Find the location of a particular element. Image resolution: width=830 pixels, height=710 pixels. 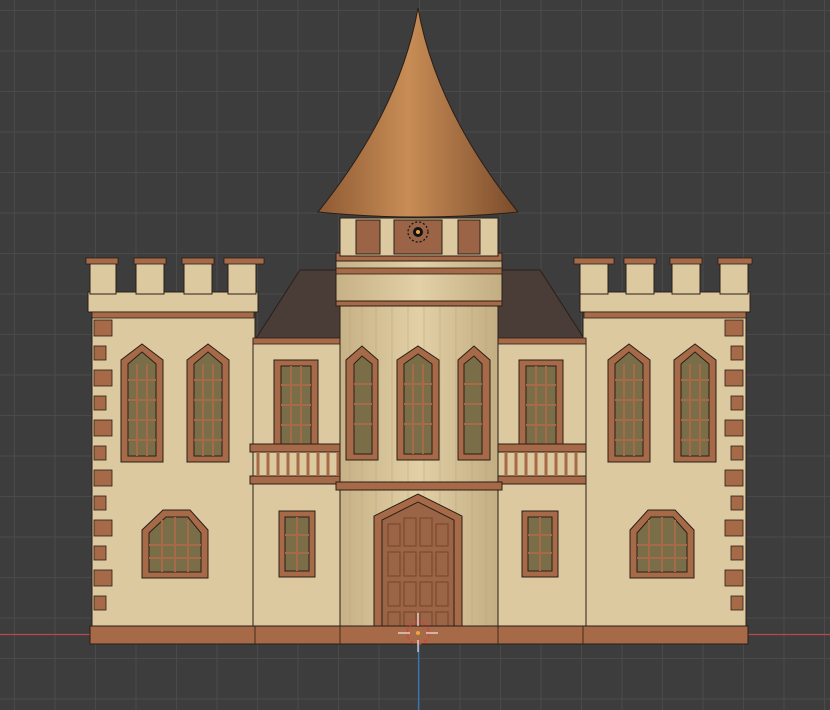

spire is located at coordinates (418, 112).